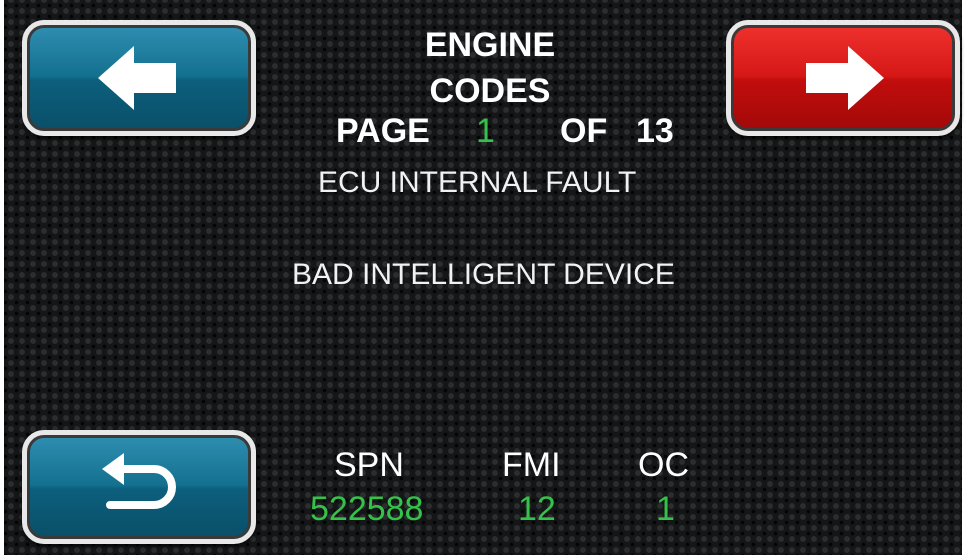  Describe the element at coordinates (383, 131) in the screenshot. I see `page-label: PAGE` at that location.